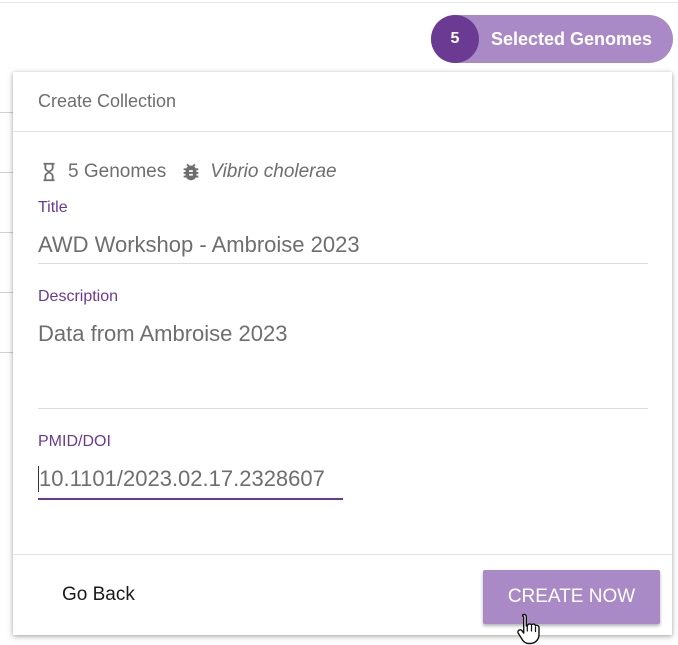  Describe the element at coordinates (343, 263) in the screenshot. I see `title-field-underline` at that location.